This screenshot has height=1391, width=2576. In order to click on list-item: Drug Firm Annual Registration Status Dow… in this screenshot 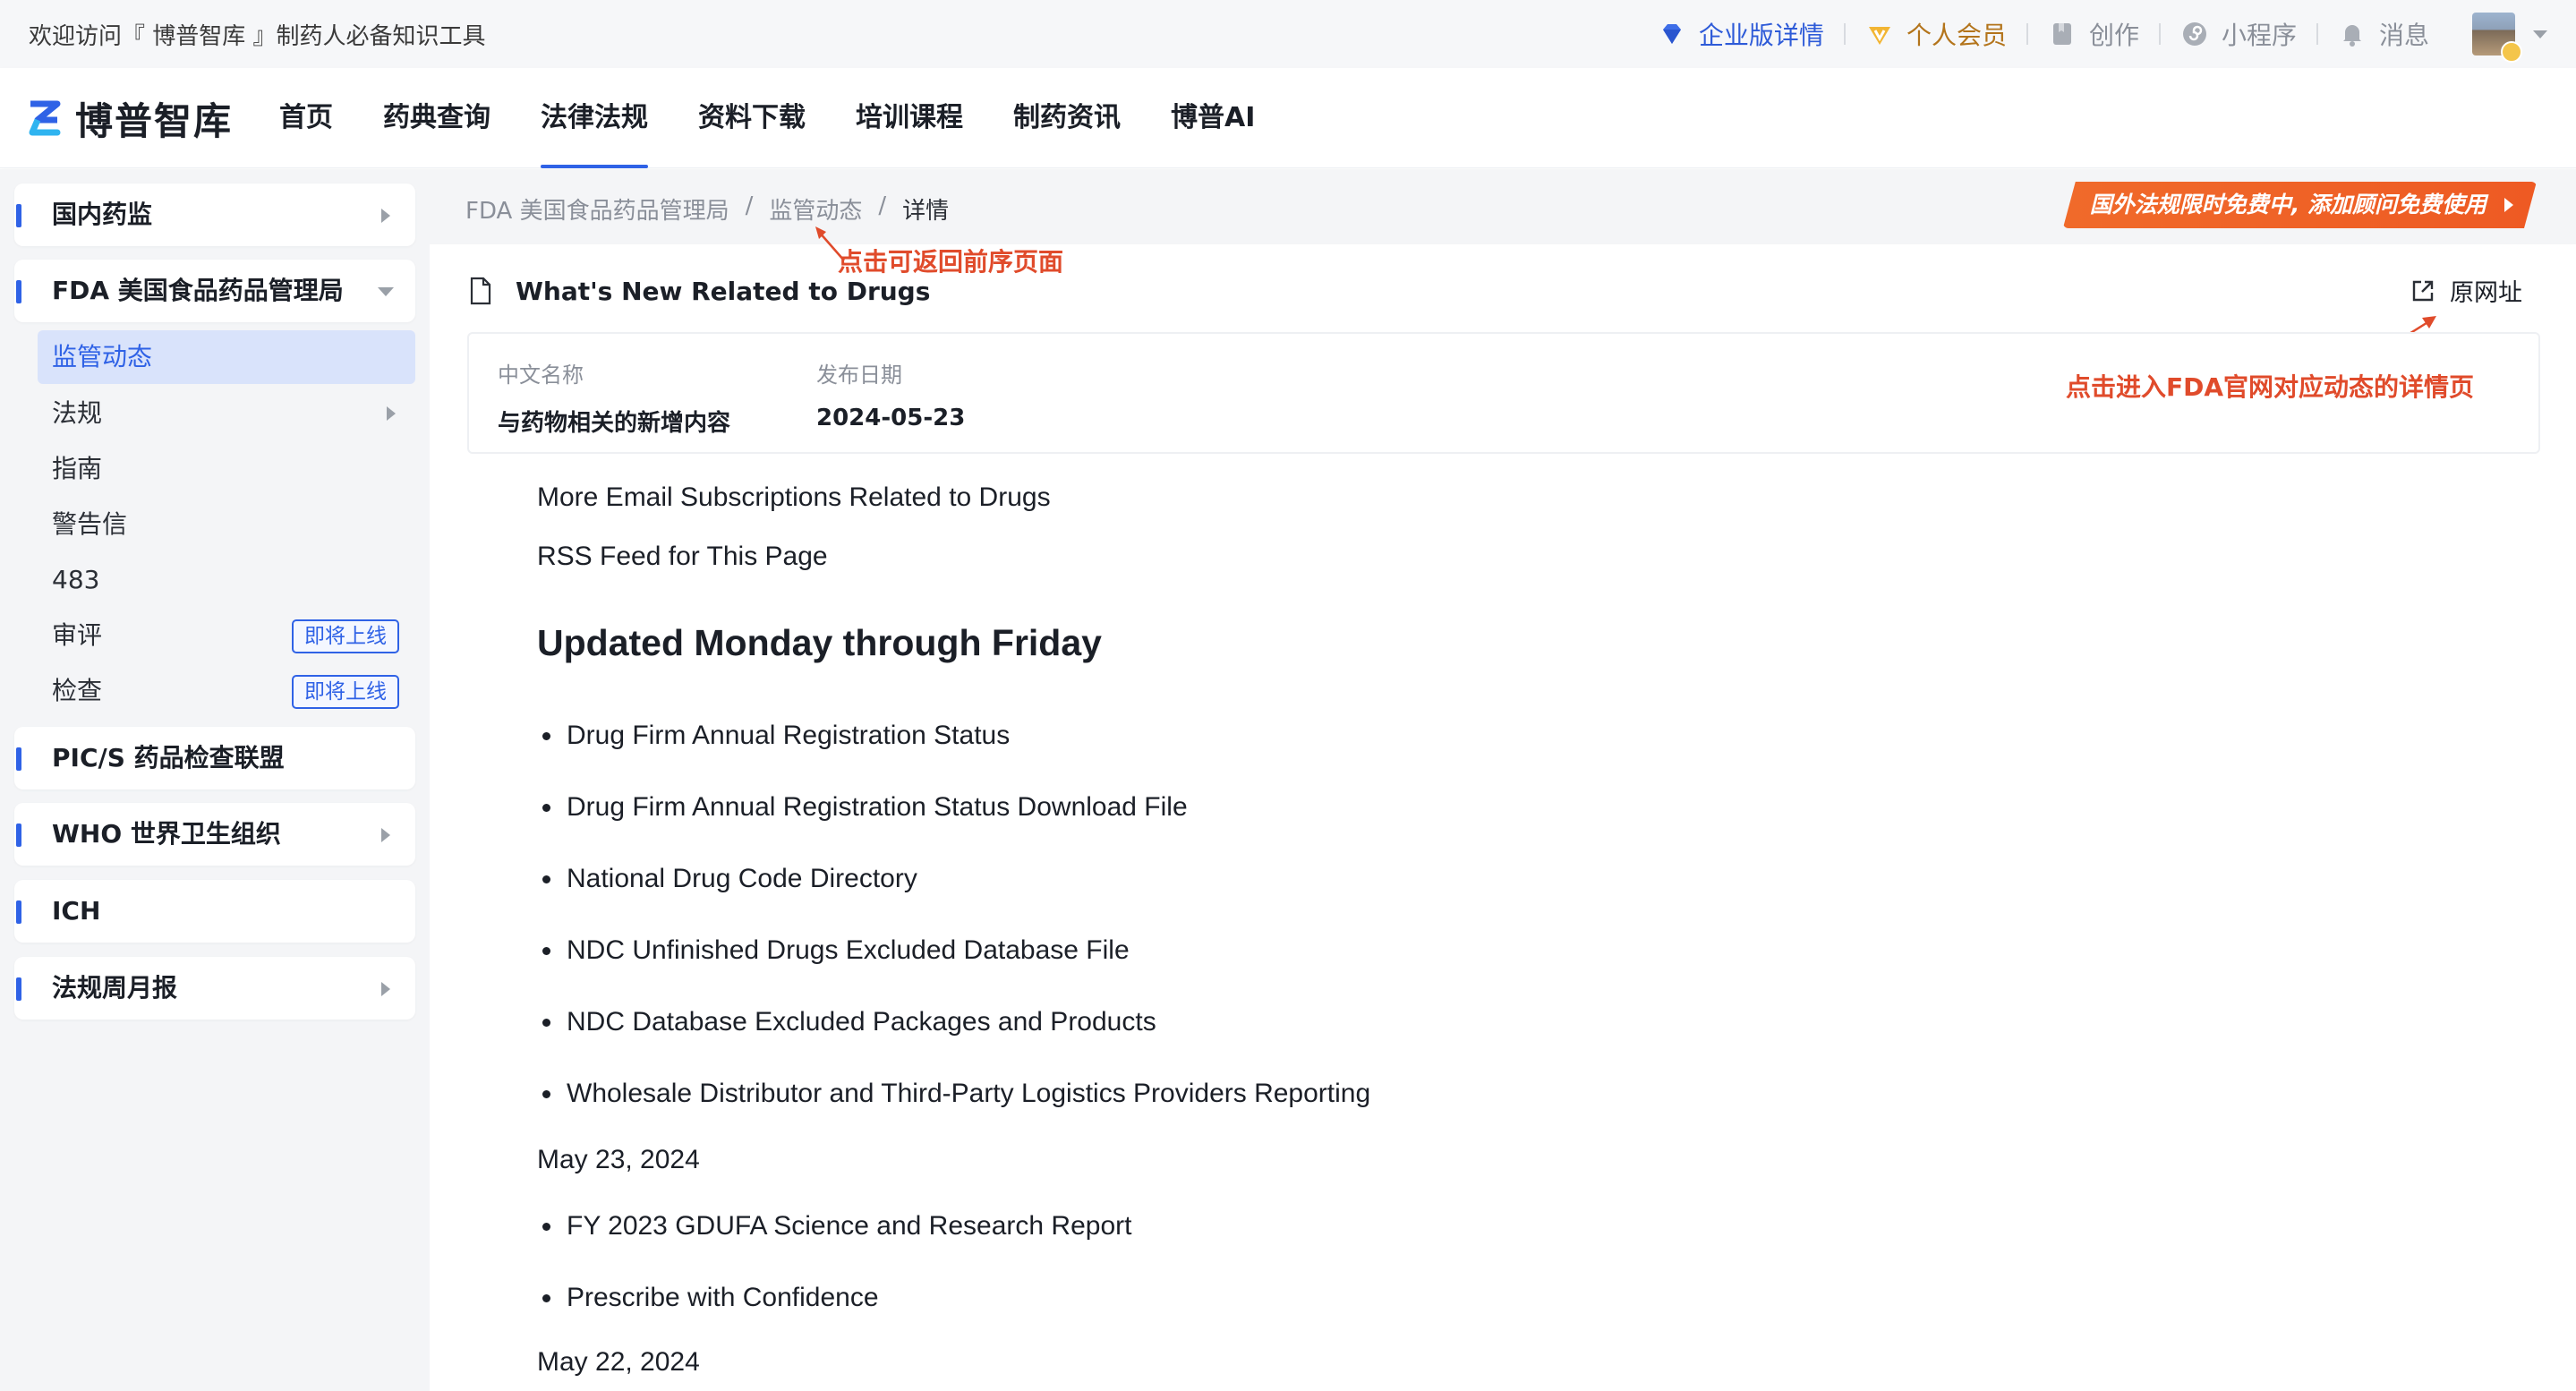, I will do `click(865, 807)`.